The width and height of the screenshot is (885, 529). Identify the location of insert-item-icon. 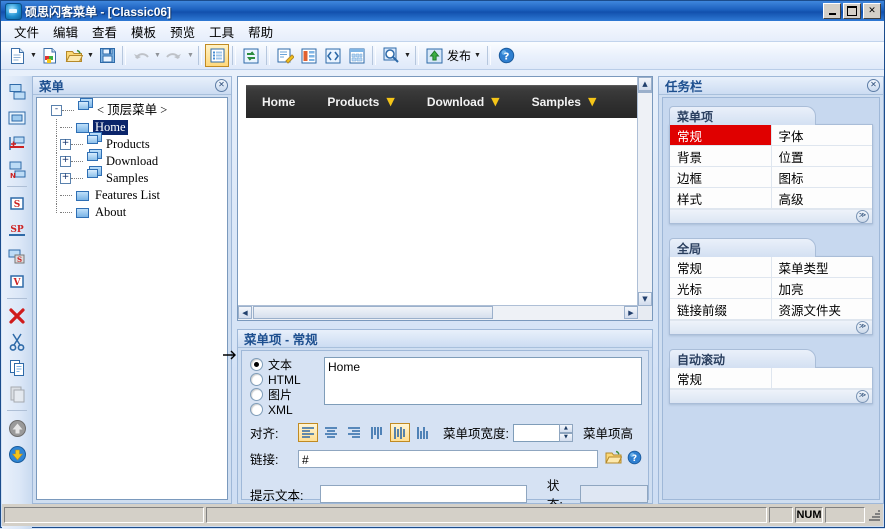
(17, 144).